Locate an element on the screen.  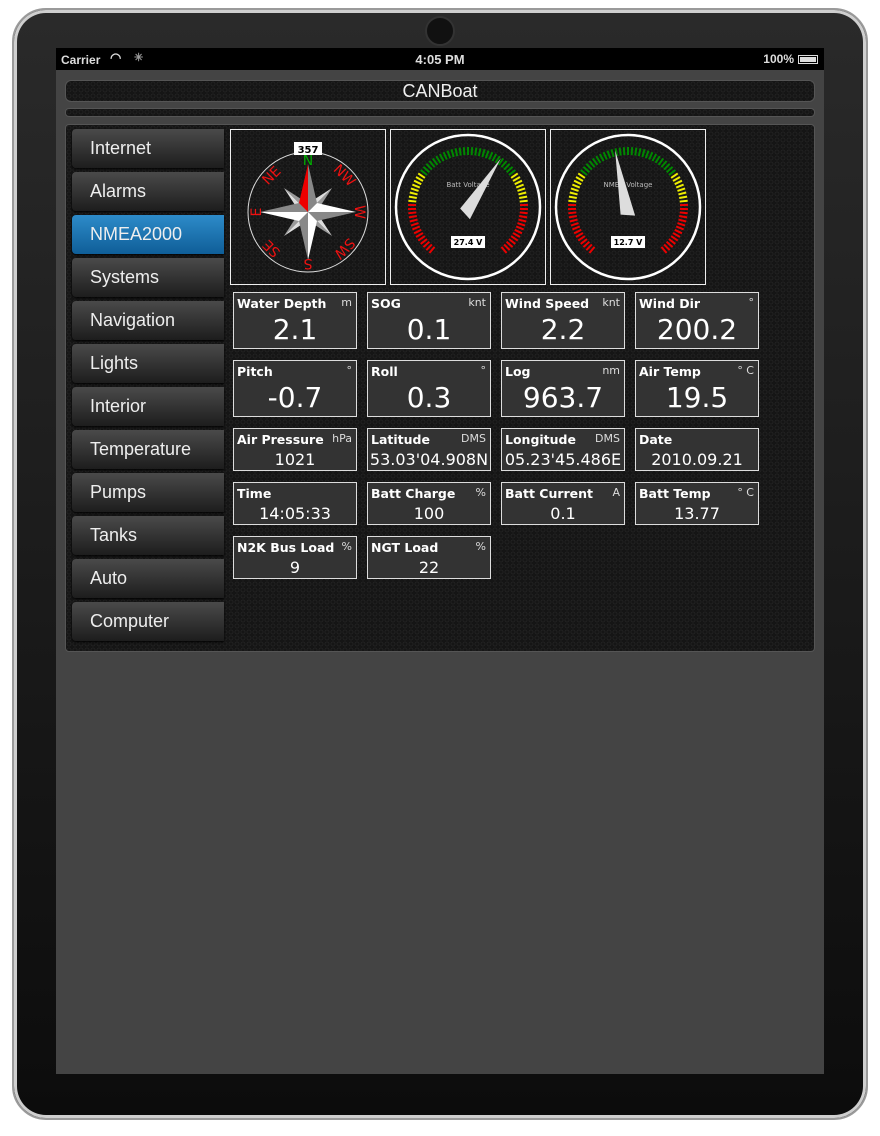
tile-value: 200.2 is located at coordinates (697, 329).